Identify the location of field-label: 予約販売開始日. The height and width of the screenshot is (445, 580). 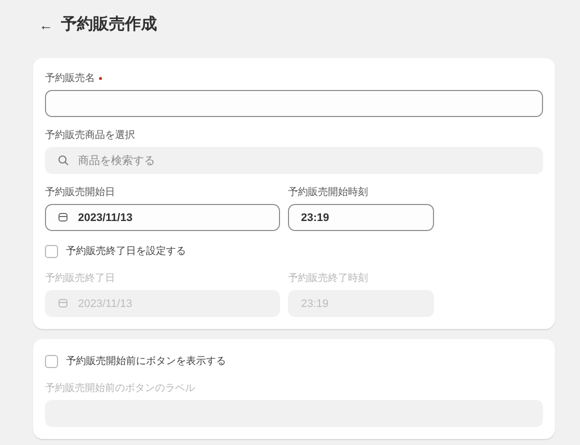
(80, 193).